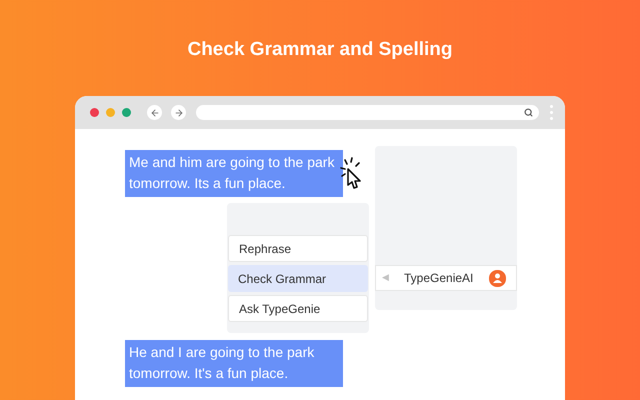 This screenshot has width=640, height=400. Describe the element at coordinates (497, 278) in the screenshot. I see `person-logo-icon` at that location.